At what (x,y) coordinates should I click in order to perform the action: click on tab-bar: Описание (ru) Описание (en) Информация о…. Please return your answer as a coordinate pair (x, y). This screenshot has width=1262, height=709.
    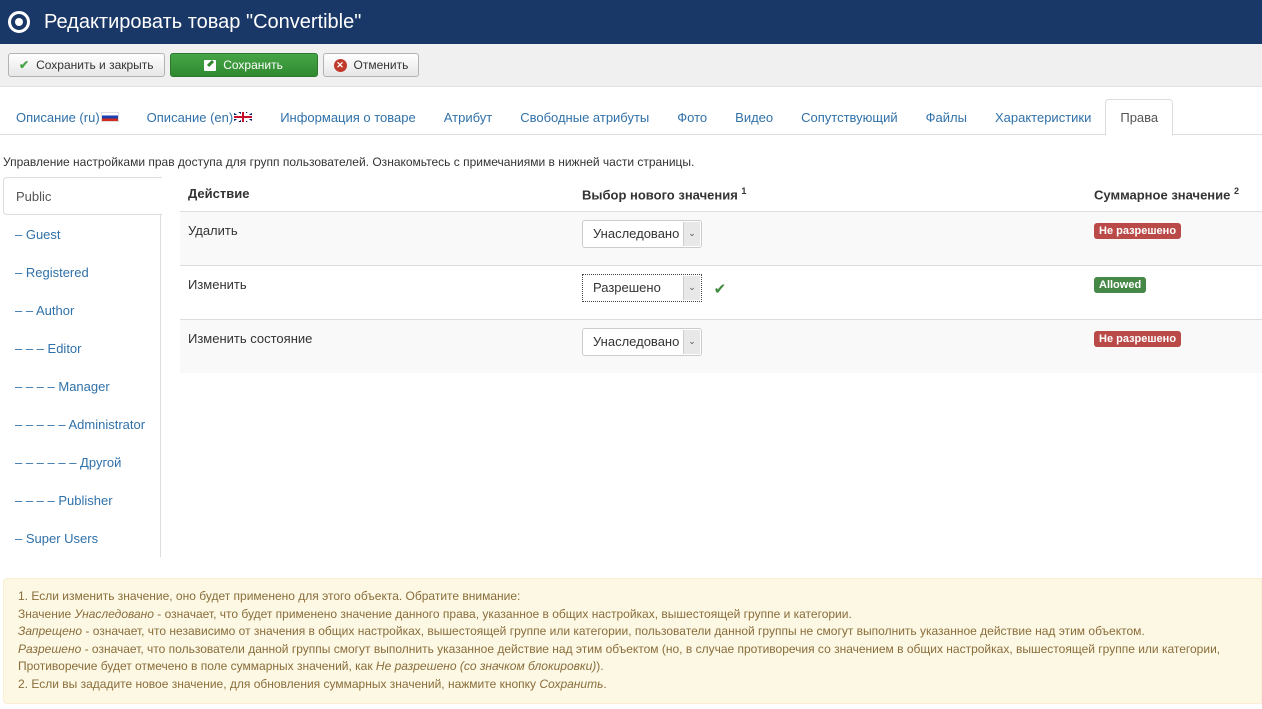
    Looking at the image, I should click on (631, 117).